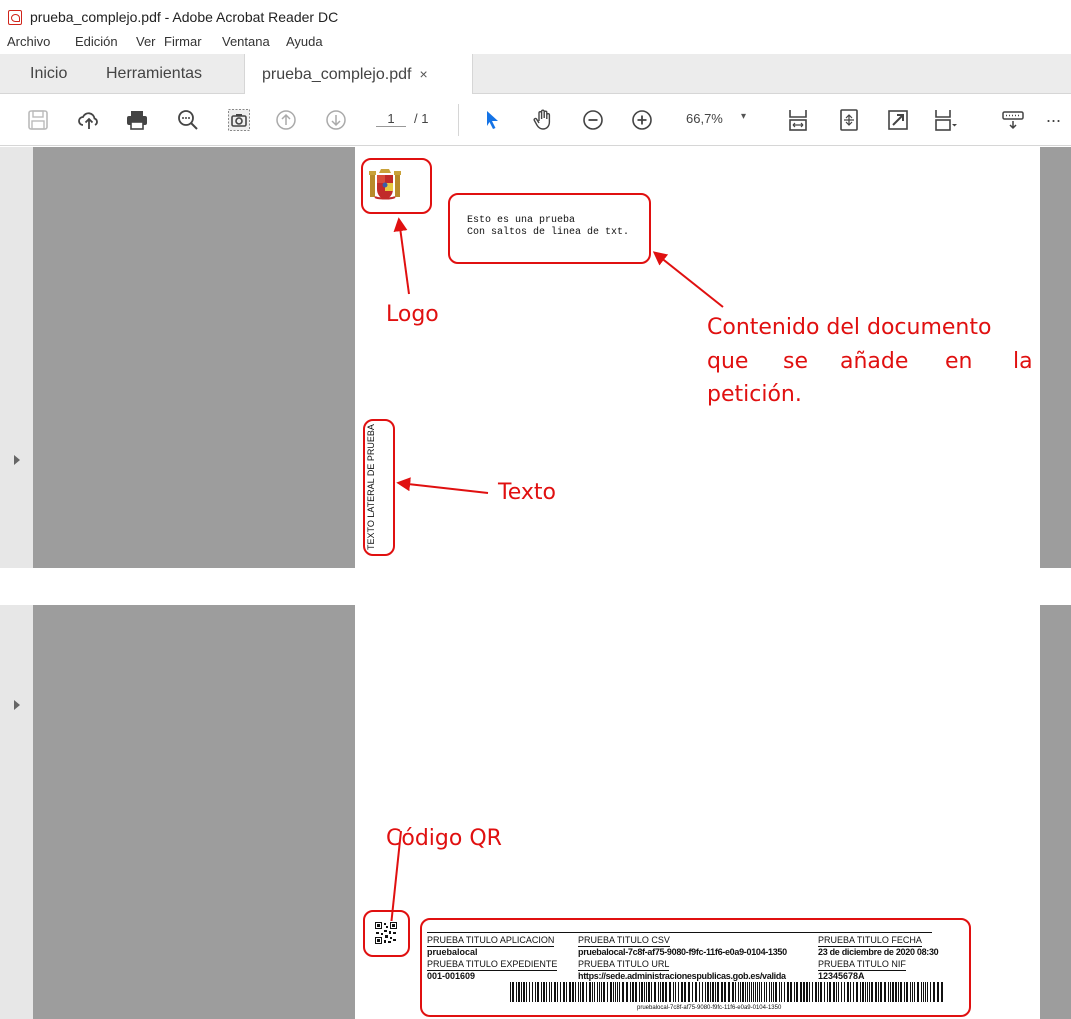 Image resolution: width=1071 pixels, height=1019 pixels. What do you see at coordinates (146, 41) in the screenshot?
I see `menu-ver: Ver` at bounding box center [146, 41].